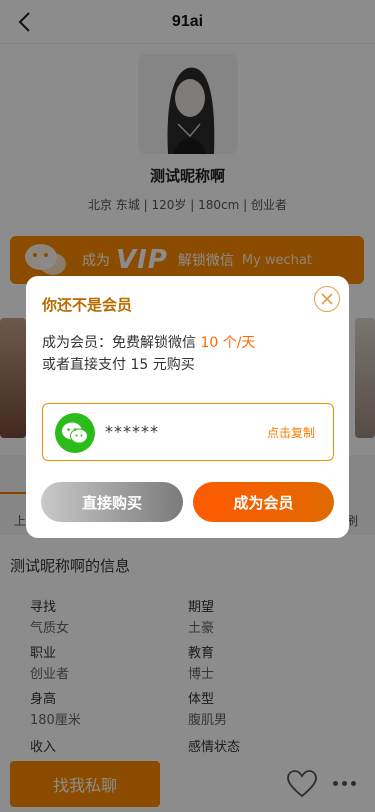 This screenshot has height=812, width=375. Describe the element at coordinates (132, 431) in the screenshot. I see `wechat-id-masked: ******` at that location.